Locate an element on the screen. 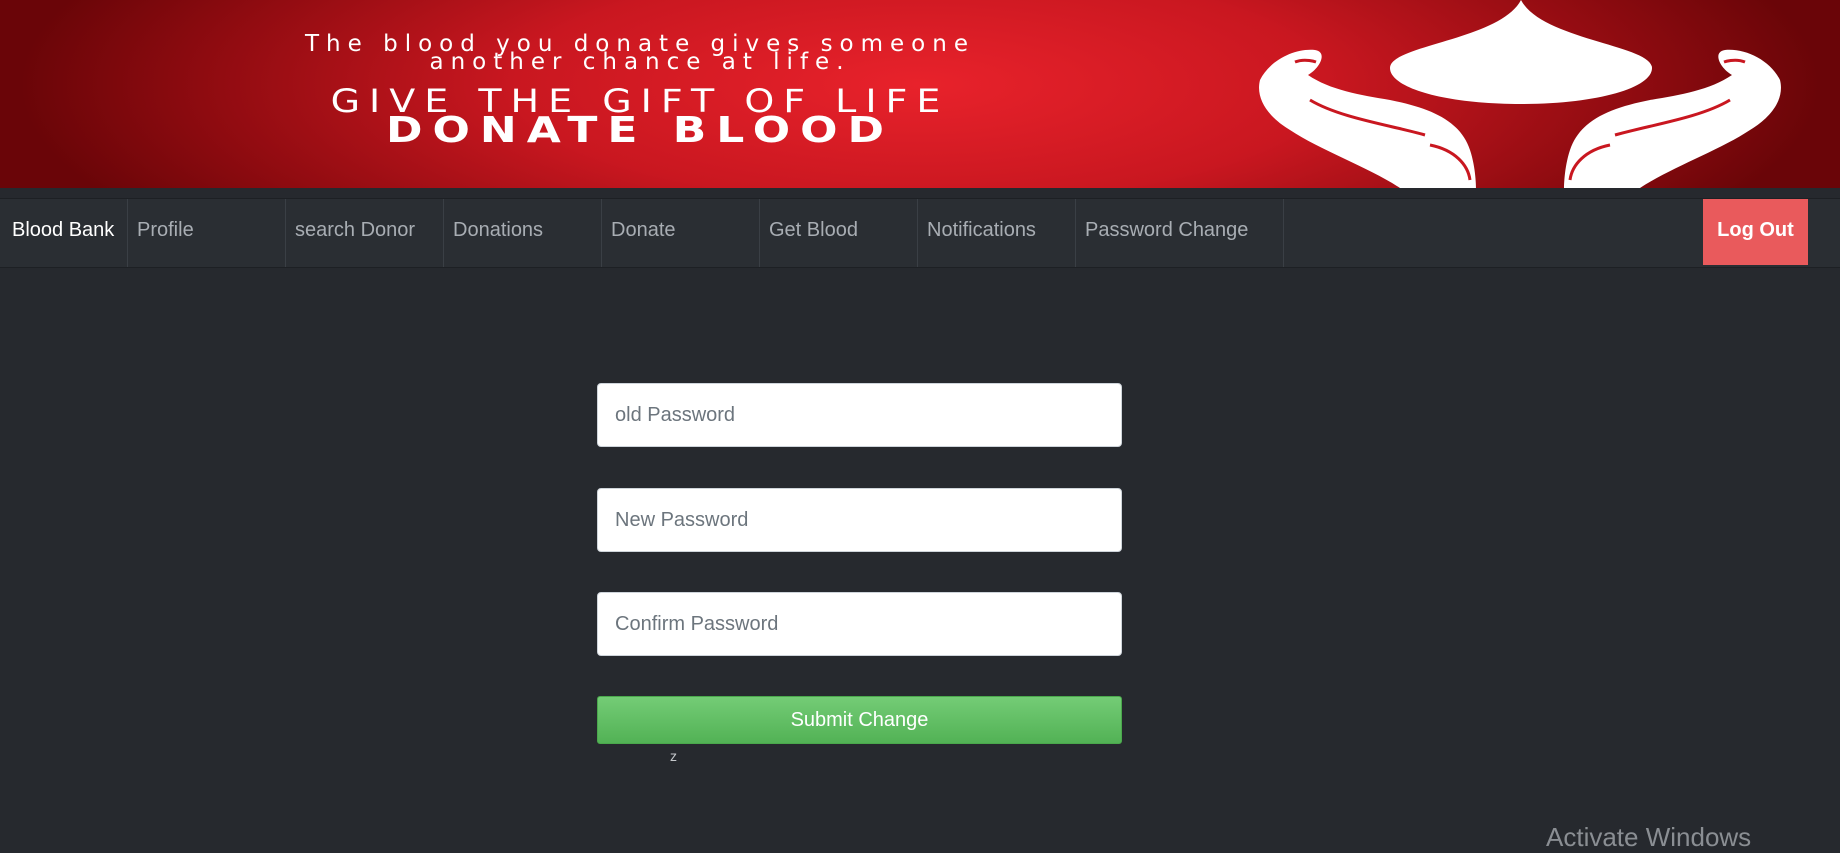 The height and width of the screenshot is (853, 1840). banner-headline-donate: DONATE BLOOD is located at coordinates (640, 130).